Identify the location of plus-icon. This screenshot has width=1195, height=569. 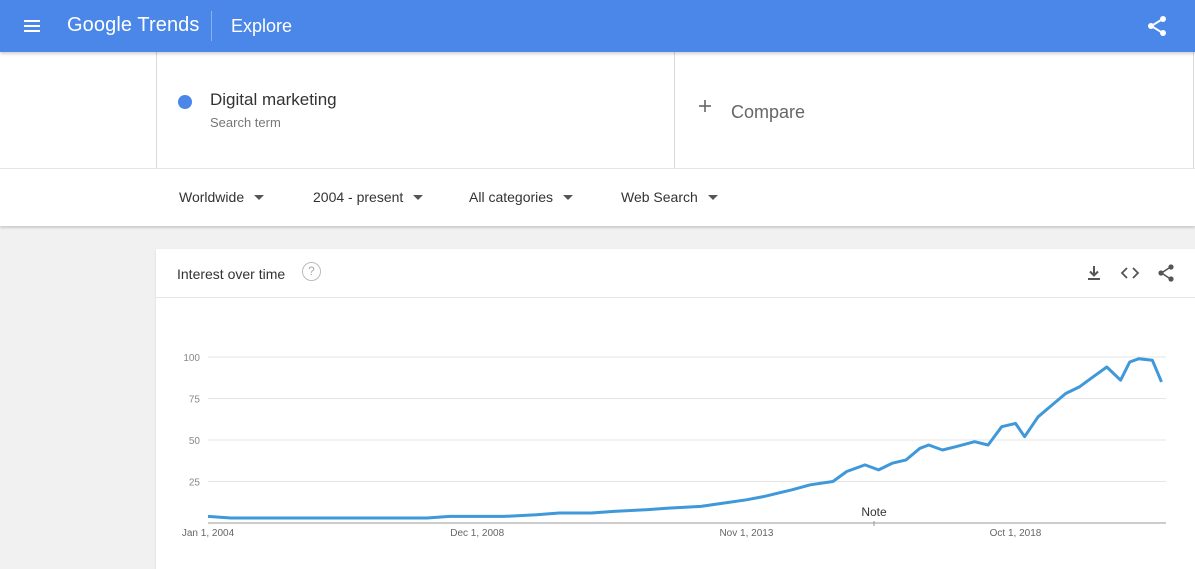
(705, 106).